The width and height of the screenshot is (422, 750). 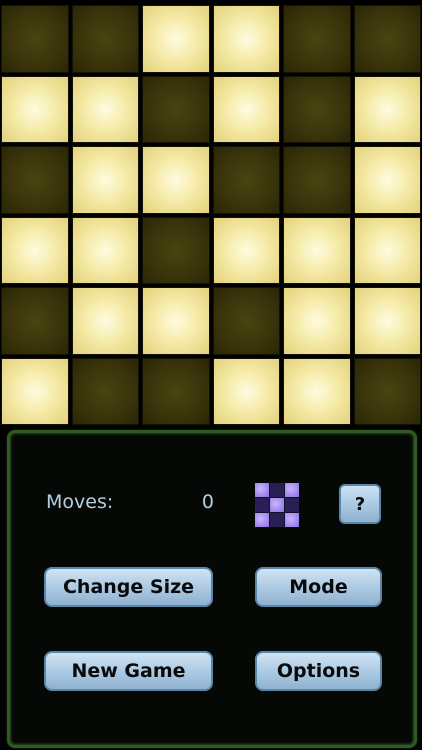 What do you see at coordinates (387, 180) in the screenshot?
I see `board-cell-r3-c6` at bounding box center [387, 180].